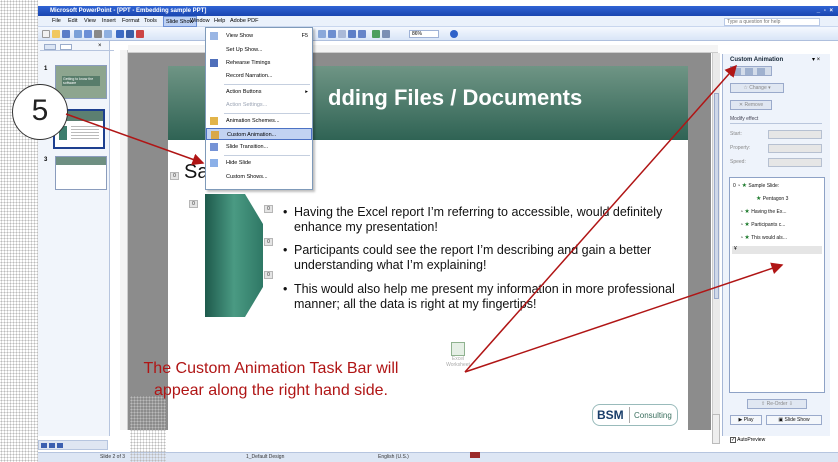 Image resolution: width=838 pixels, height=462 pixels. What do you see at coordinates (777, 250) in the screenshot?
I see `expand-row: ¥` at bounding box center [777, 250].